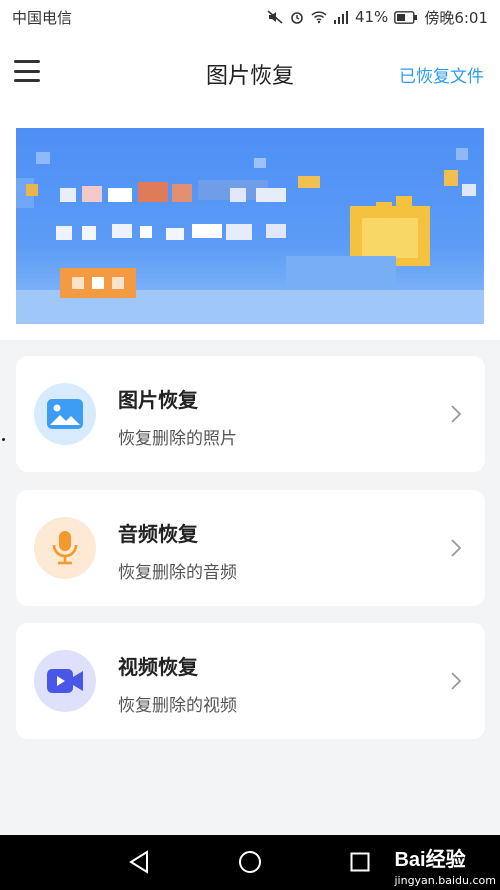 The width and height of the screenshot is (500, 890). Describe the element at coordinates (250, 548) in the screenshot. I see `card-audio-recovery: 音频恢复 恢复删除的音频` at that location.